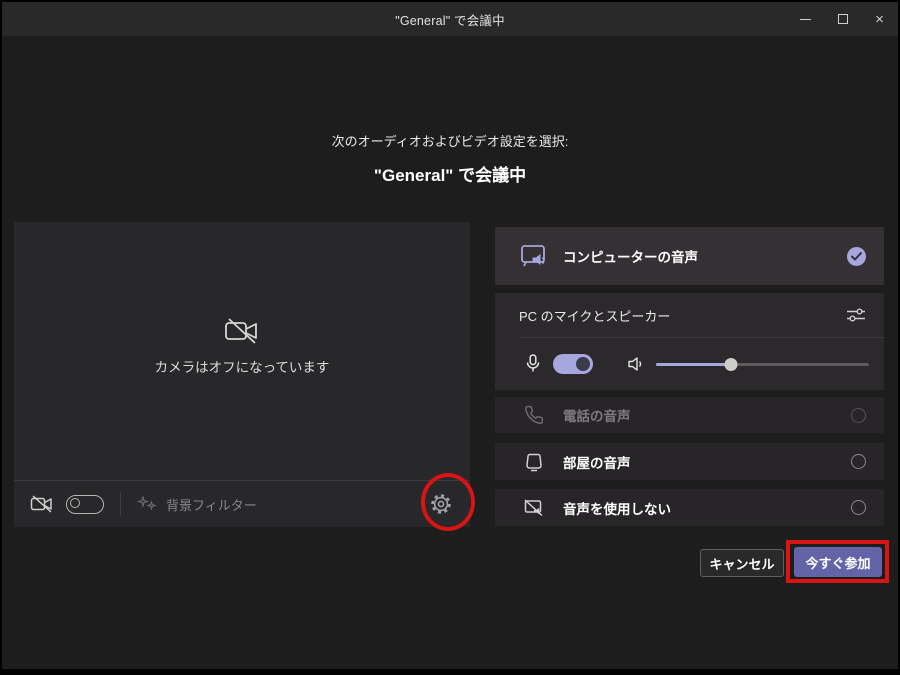 The image size is (900, 675). Describe the element at coordinates (856, 315) in the screenshot. I see `sliders-icon` at that location.